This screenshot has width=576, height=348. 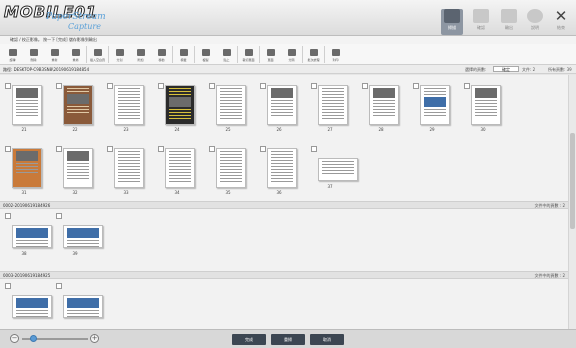 What do you see at coordinates (12, 54) in the screenshot?
I see `toolbar-rotate-button: 旋轉` at bounding box center [12, 54].